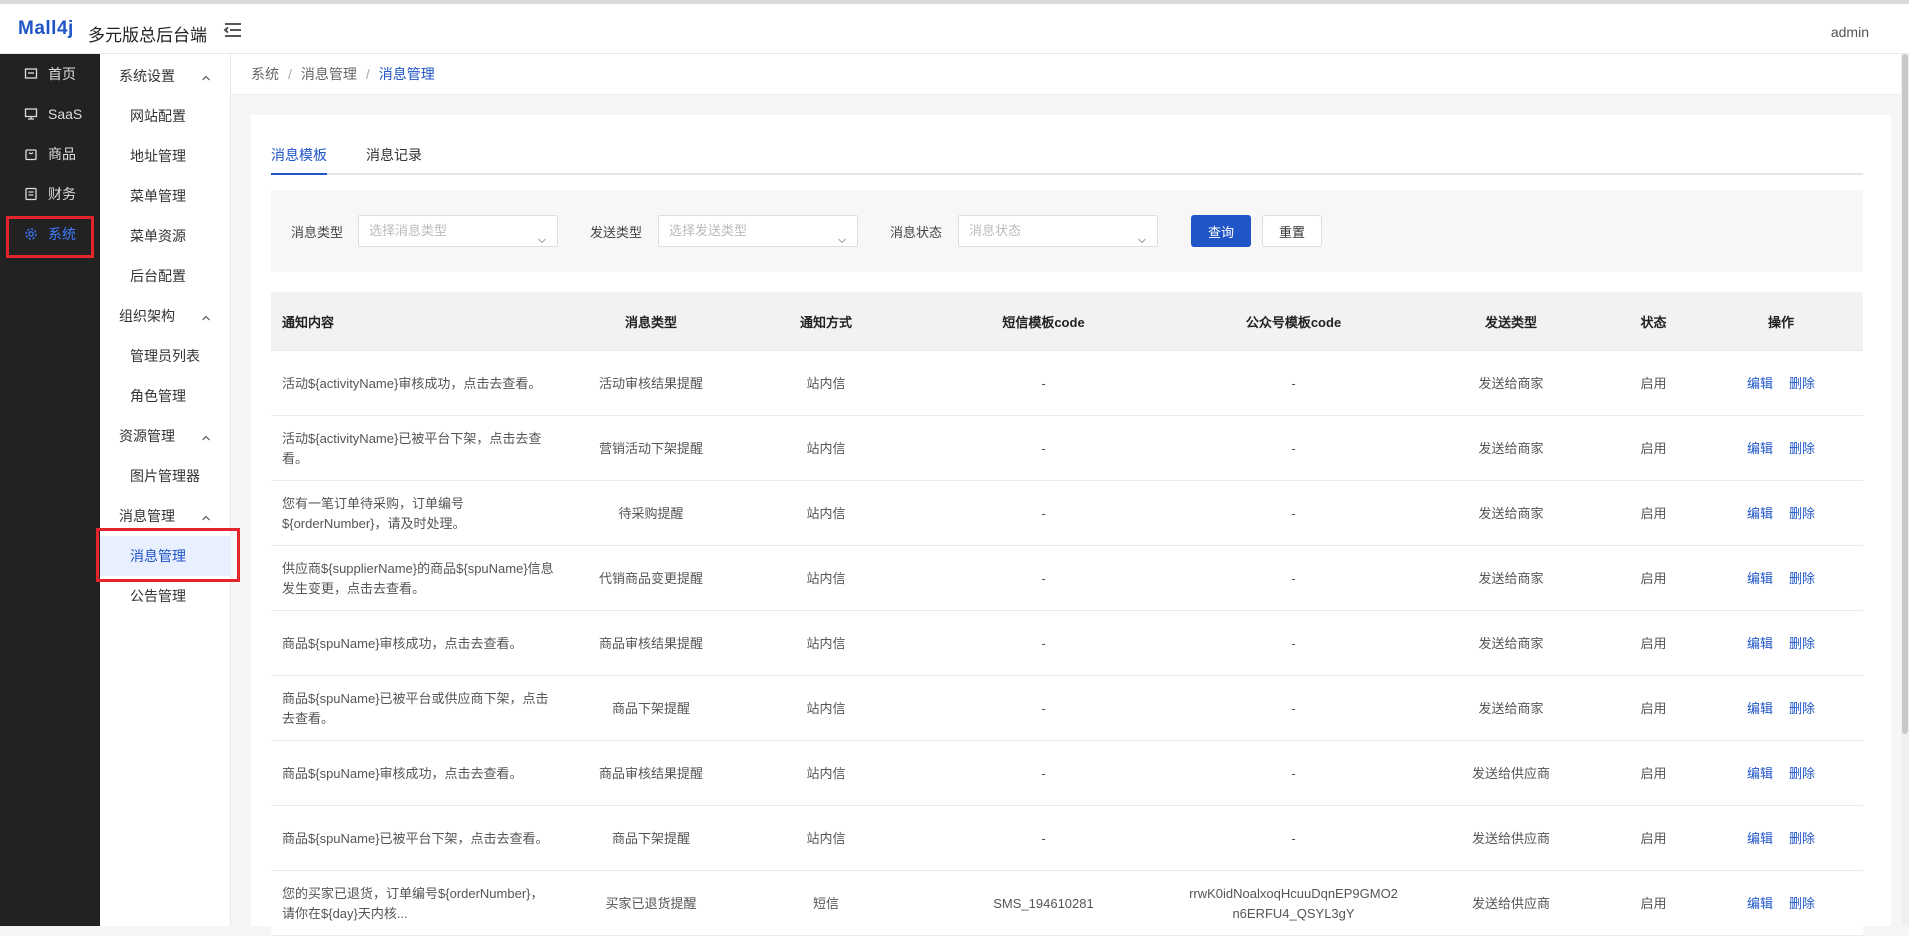 Image resolution: width=1909 pixels, height=936 pixels. I want to click on cell-type: 买家已退货提醒, so click(651, 903).